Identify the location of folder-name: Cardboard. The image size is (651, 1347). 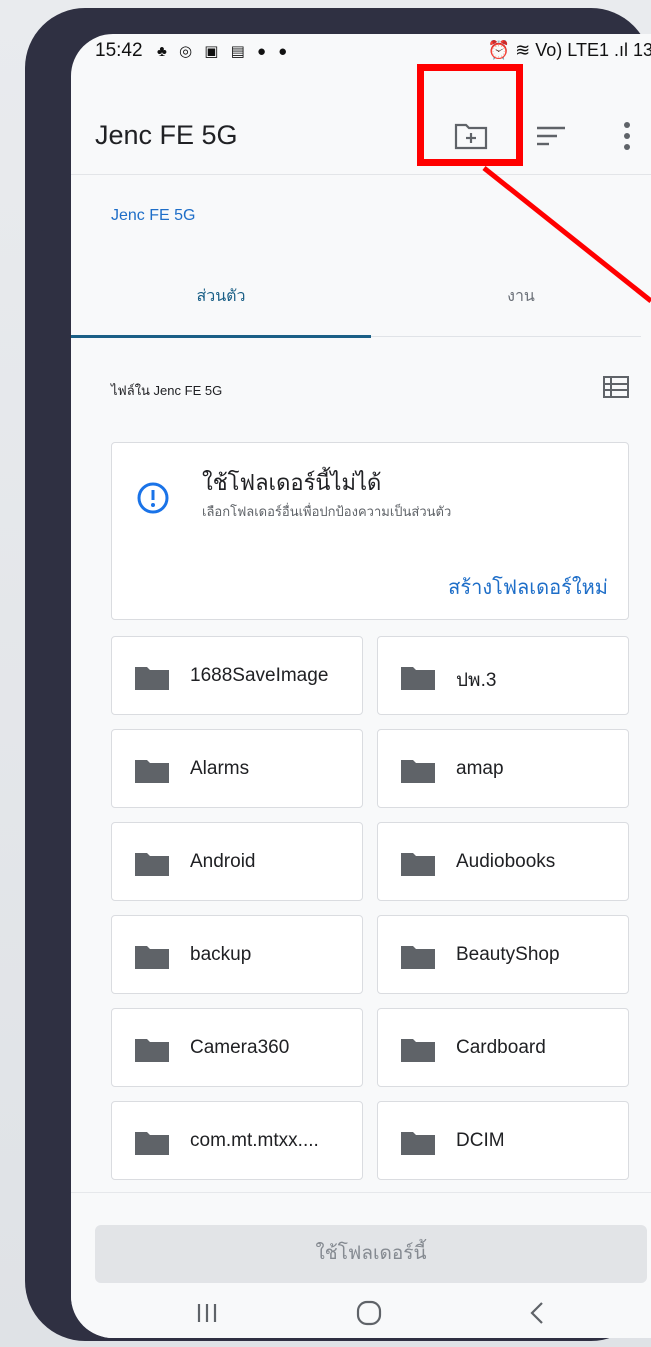
(501, 1047).